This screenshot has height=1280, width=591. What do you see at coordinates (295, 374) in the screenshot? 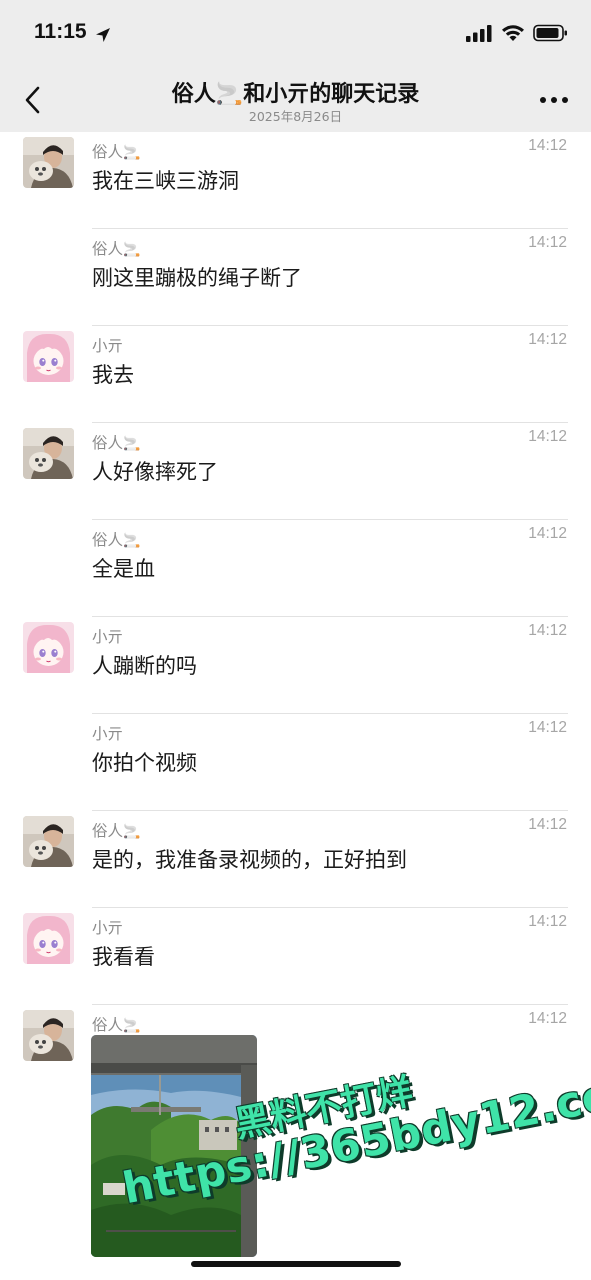
I see `message-item: 小亓 14:12 我去` at bounding box center [295, 374].